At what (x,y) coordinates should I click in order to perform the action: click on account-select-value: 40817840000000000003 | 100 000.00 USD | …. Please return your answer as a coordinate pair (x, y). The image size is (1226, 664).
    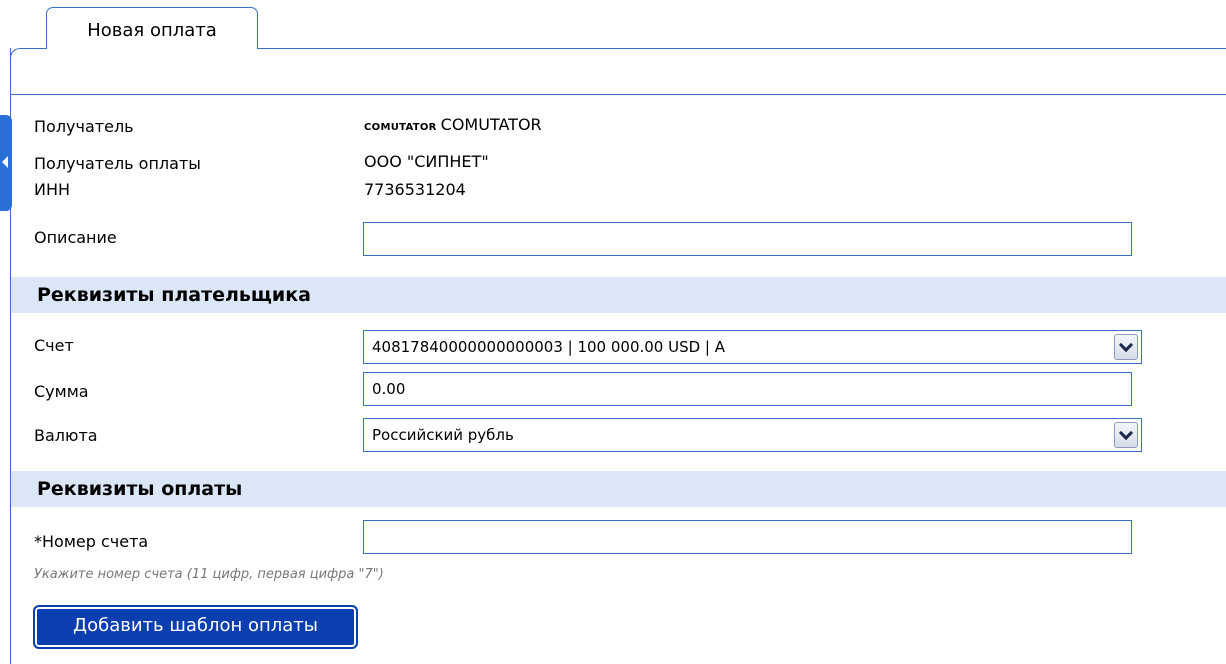
    Looking at the image, I should click on (549, 347).